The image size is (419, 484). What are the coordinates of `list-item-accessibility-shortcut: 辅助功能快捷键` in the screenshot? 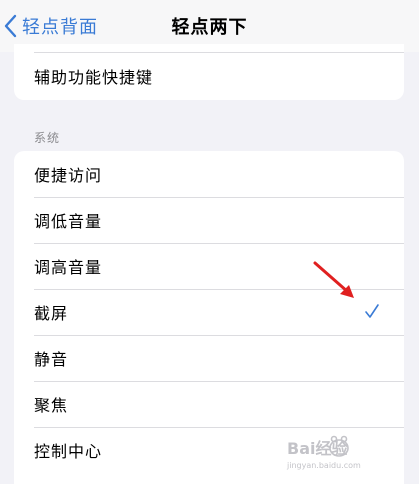 It's located at (209, 76).